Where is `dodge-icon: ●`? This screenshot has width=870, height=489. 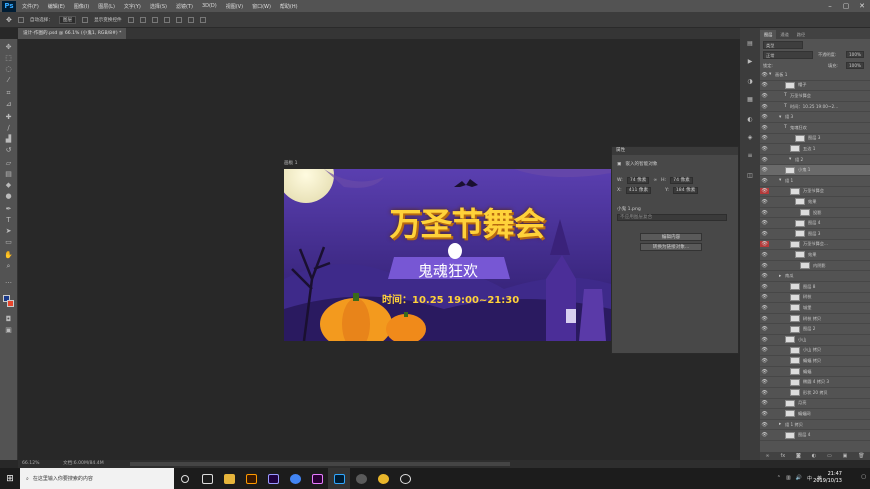 dodge-icon: ● is located at coordinates (8, 196).